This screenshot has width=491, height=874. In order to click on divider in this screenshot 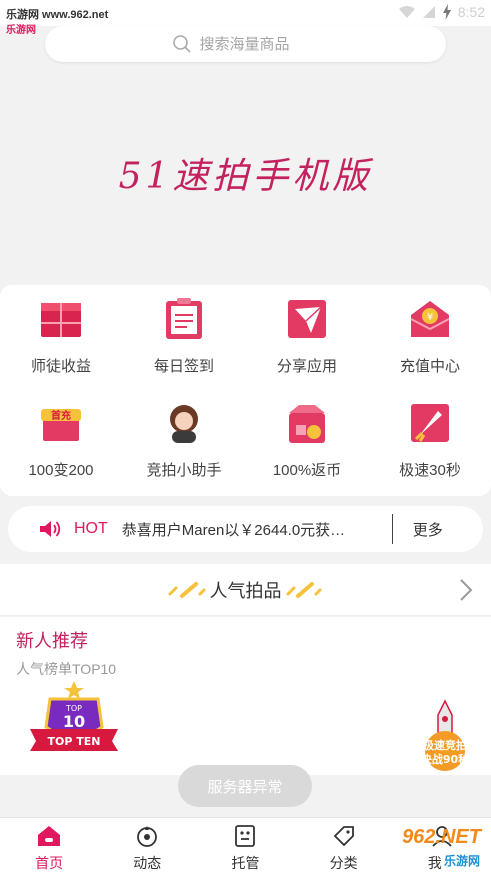, I will do `click(392, 529)`.